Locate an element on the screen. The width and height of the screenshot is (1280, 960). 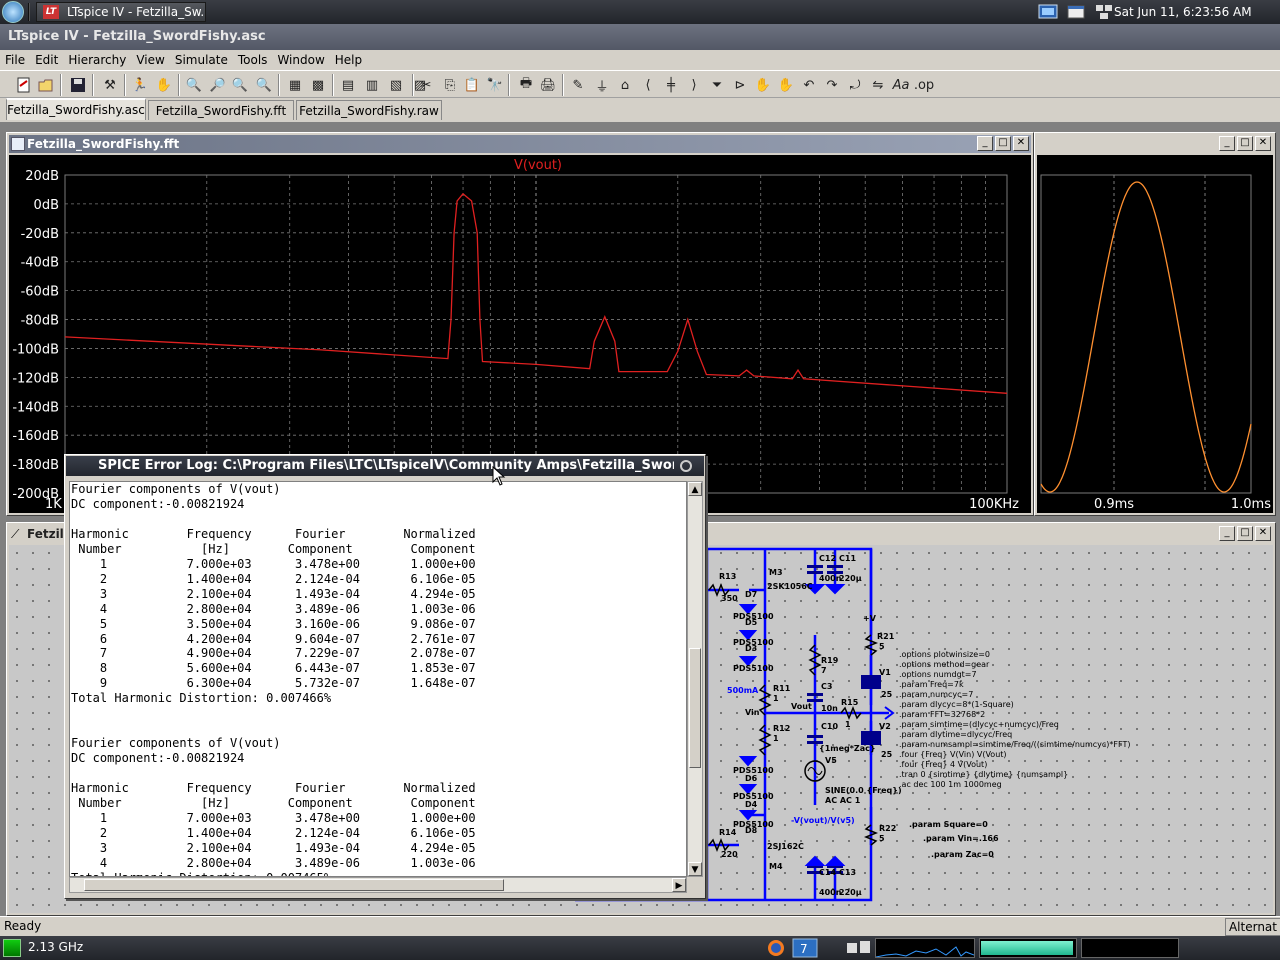
param-directive-line: .param Square=0 is located at coordinates (948, 824).